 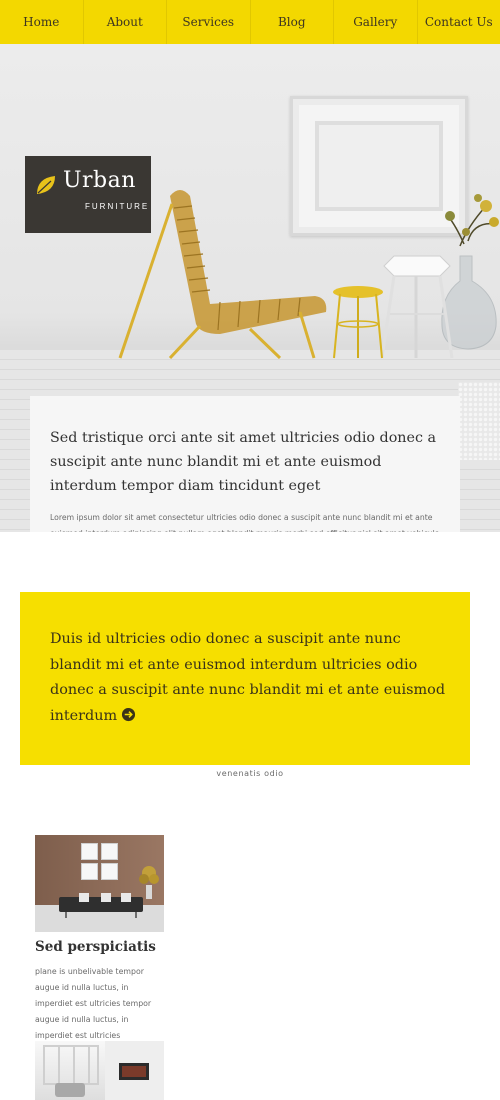 What do you see at coordinates (70, 1090) in the screenshot?
I see `armchair-image` at bounding box center [70, 1090].